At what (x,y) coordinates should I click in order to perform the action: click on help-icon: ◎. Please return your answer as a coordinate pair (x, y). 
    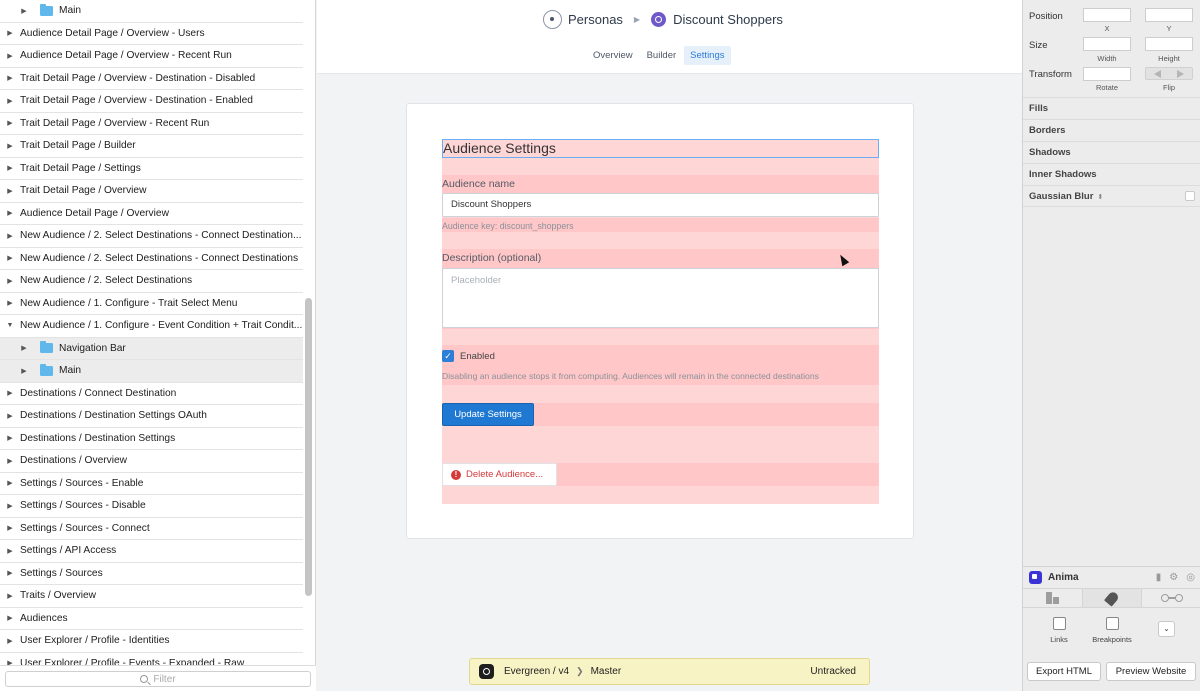
    Looking at the image, I should click on (1190, 577).